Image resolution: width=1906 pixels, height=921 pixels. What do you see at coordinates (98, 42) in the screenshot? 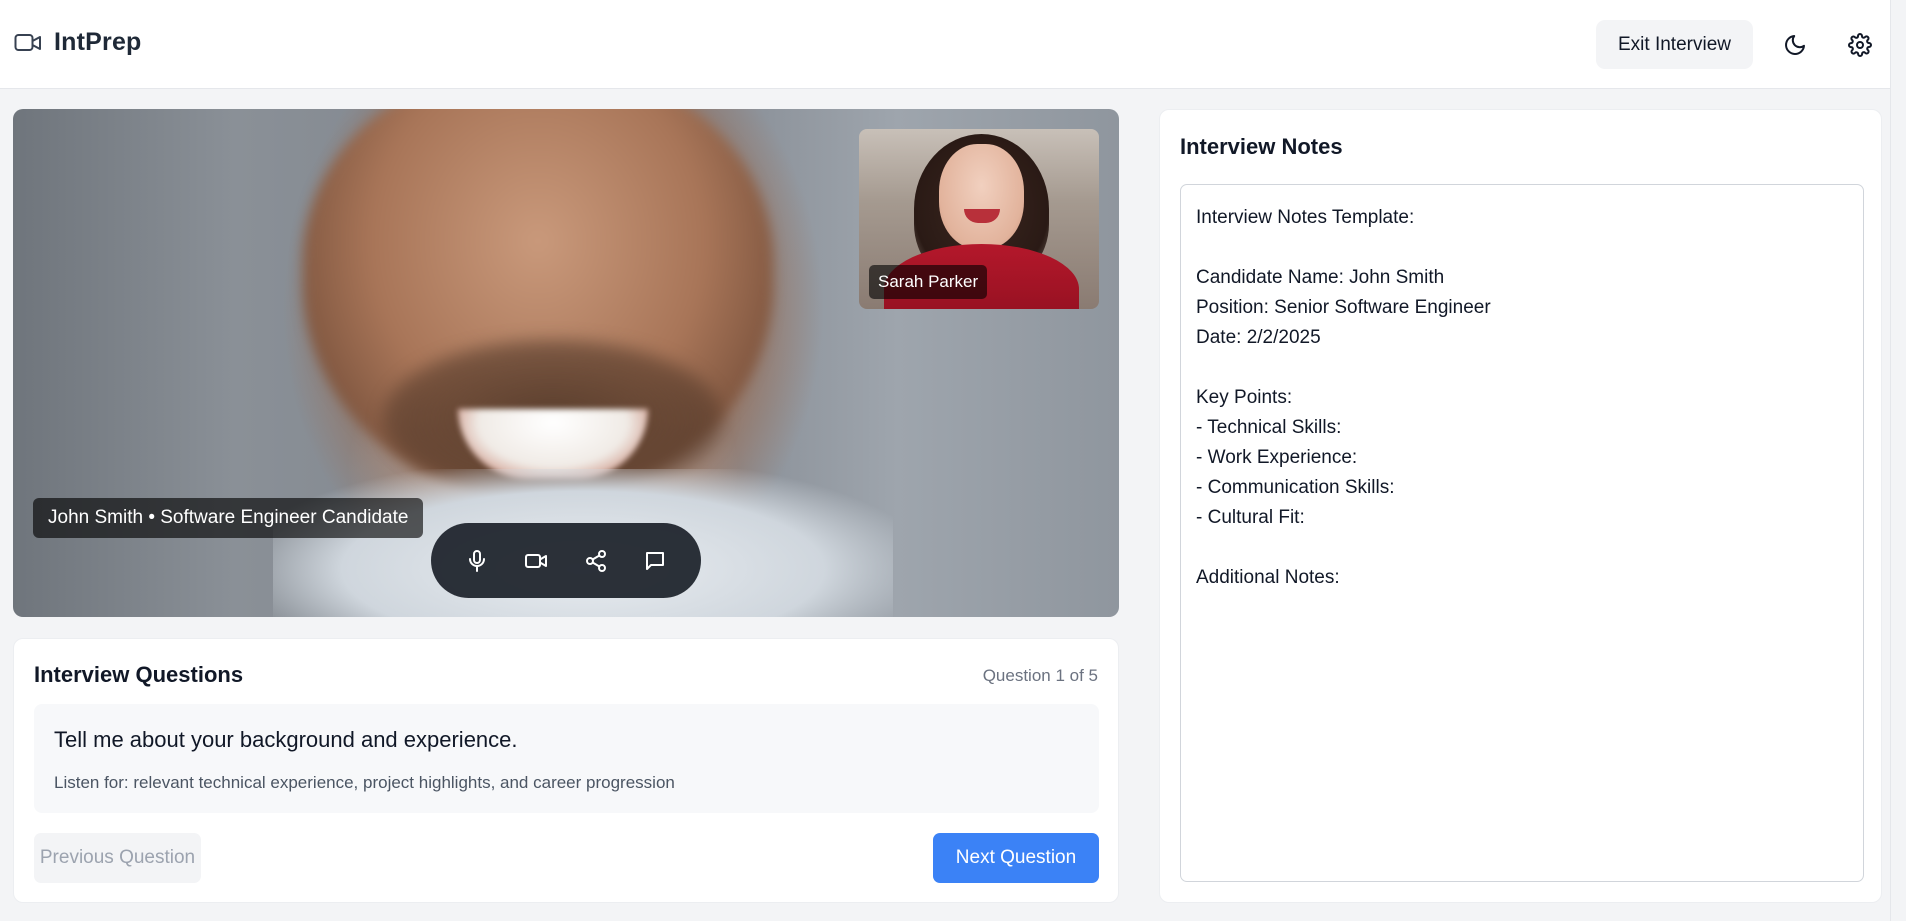
I see `brand-name: IntPrep` at bounding box center [98, 42].